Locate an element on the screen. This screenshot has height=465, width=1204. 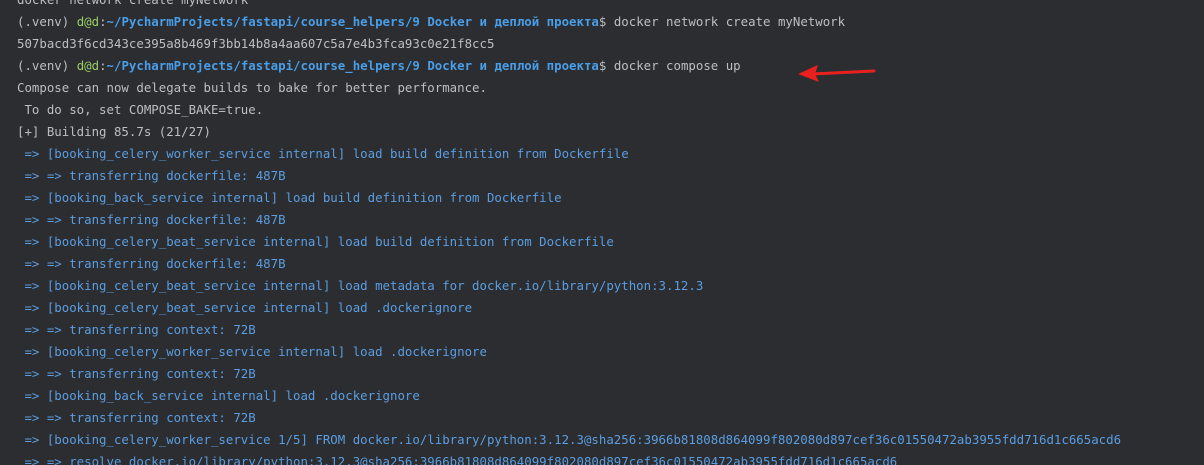
command-text: docker network create myNetwork is located at coordinates (729, 21).